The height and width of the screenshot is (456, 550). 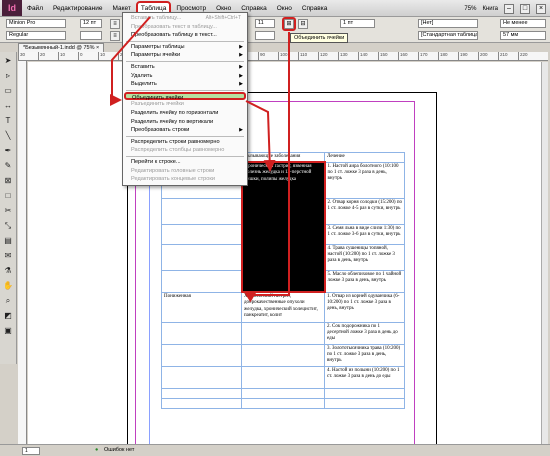 I want to click on table-header-cell: Вызывающие заболевания, so click(x=283, y=157).